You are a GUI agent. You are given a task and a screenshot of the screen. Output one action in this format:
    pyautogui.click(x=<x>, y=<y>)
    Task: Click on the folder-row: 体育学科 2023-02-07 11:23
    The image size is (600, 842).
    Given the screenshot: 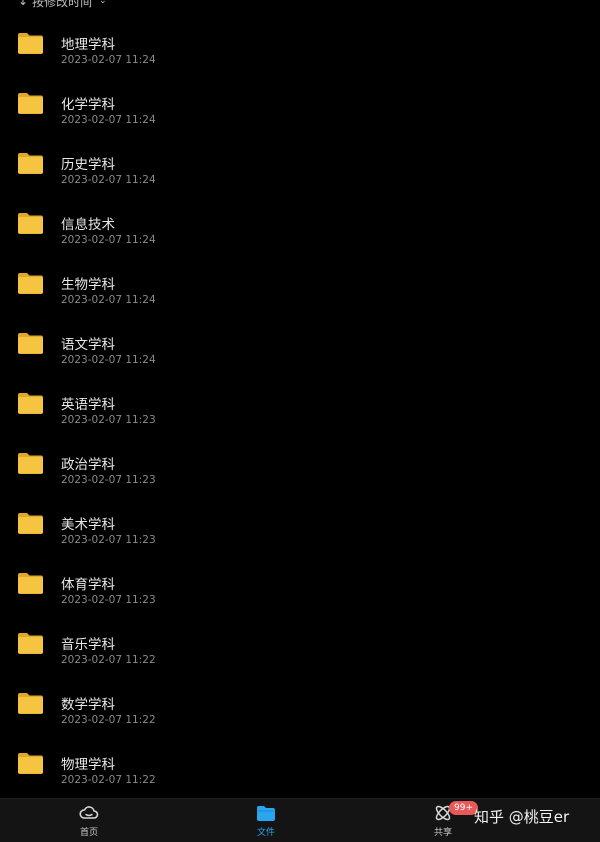 What is the action you would take?
    pyautogui.click(x=300, y=588)
    